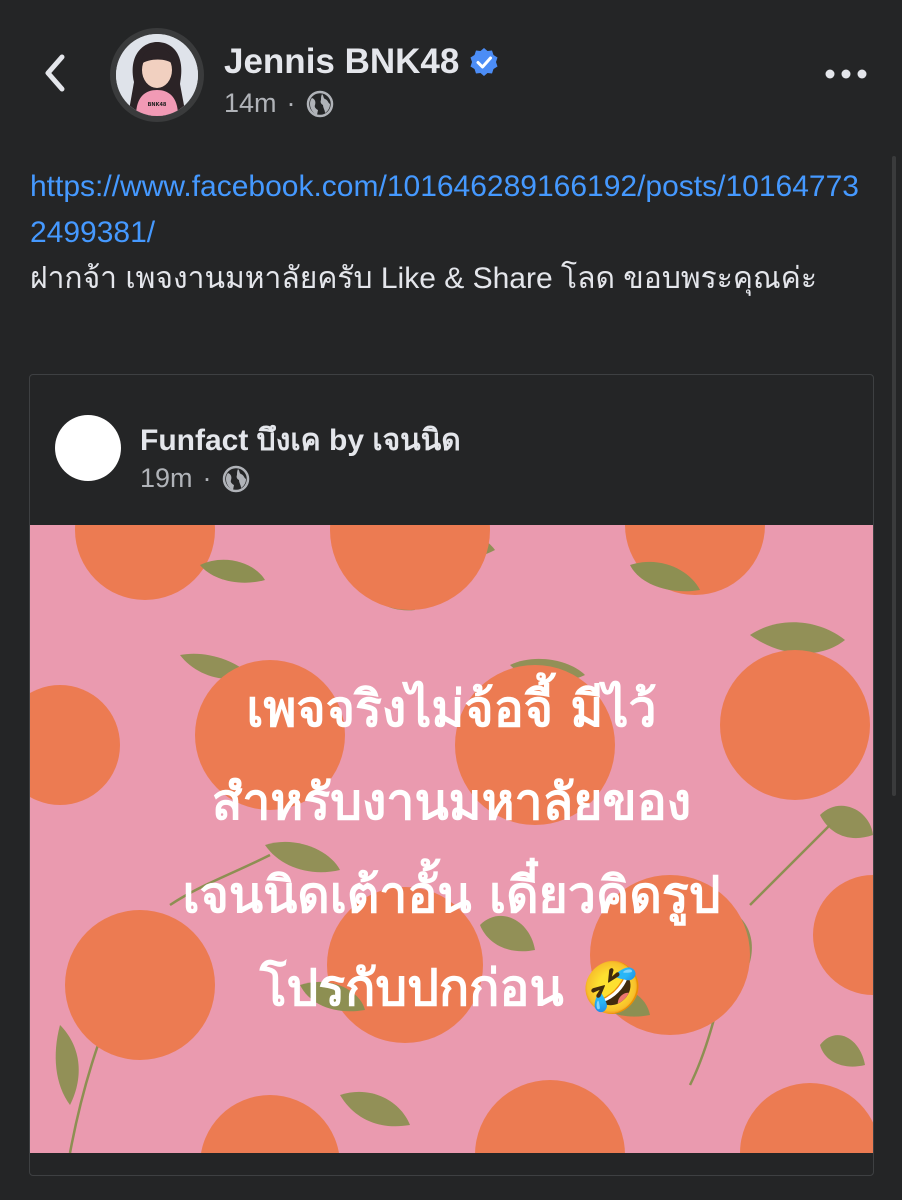 The width and height of the screenshot is (902, 1200). Describe the element at coordinates (451, 709) in the screenshot. I see `status-line: เพจจริงไม่จ้อจี้ มีไว้` at that location.